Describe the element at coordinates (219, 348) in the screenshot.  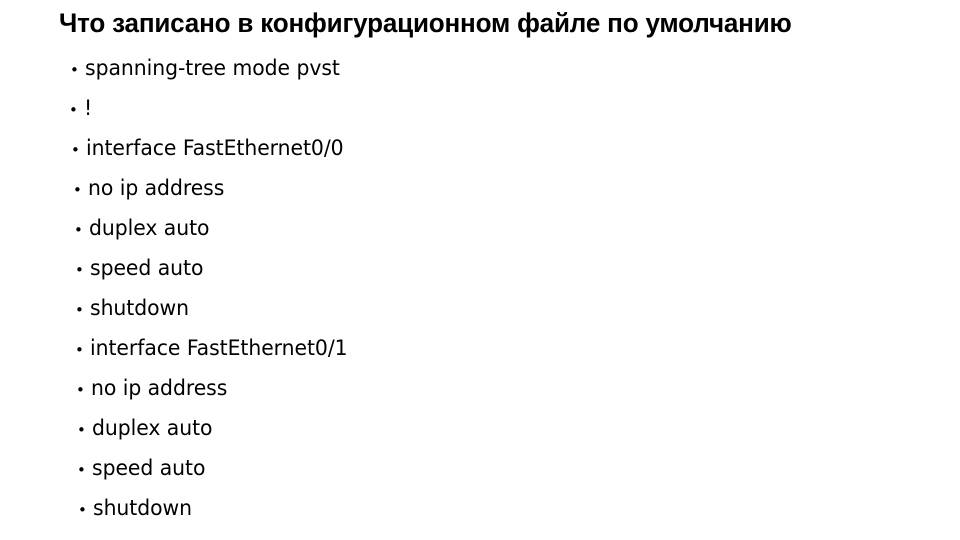
I see `list-item-label: interface FastEthernet0/1` at that location.